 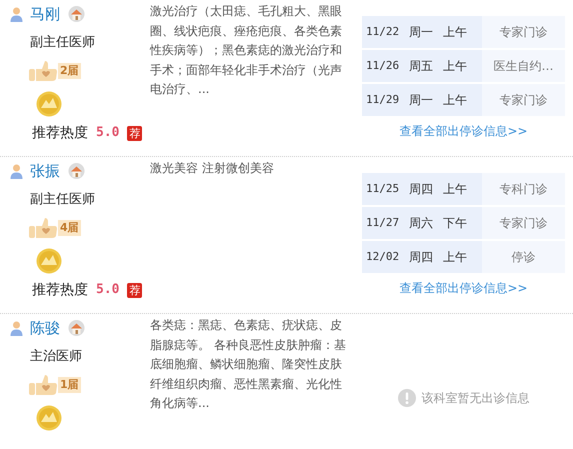 I want to click on slot-date: 11/29, so click(x=383, y=100).